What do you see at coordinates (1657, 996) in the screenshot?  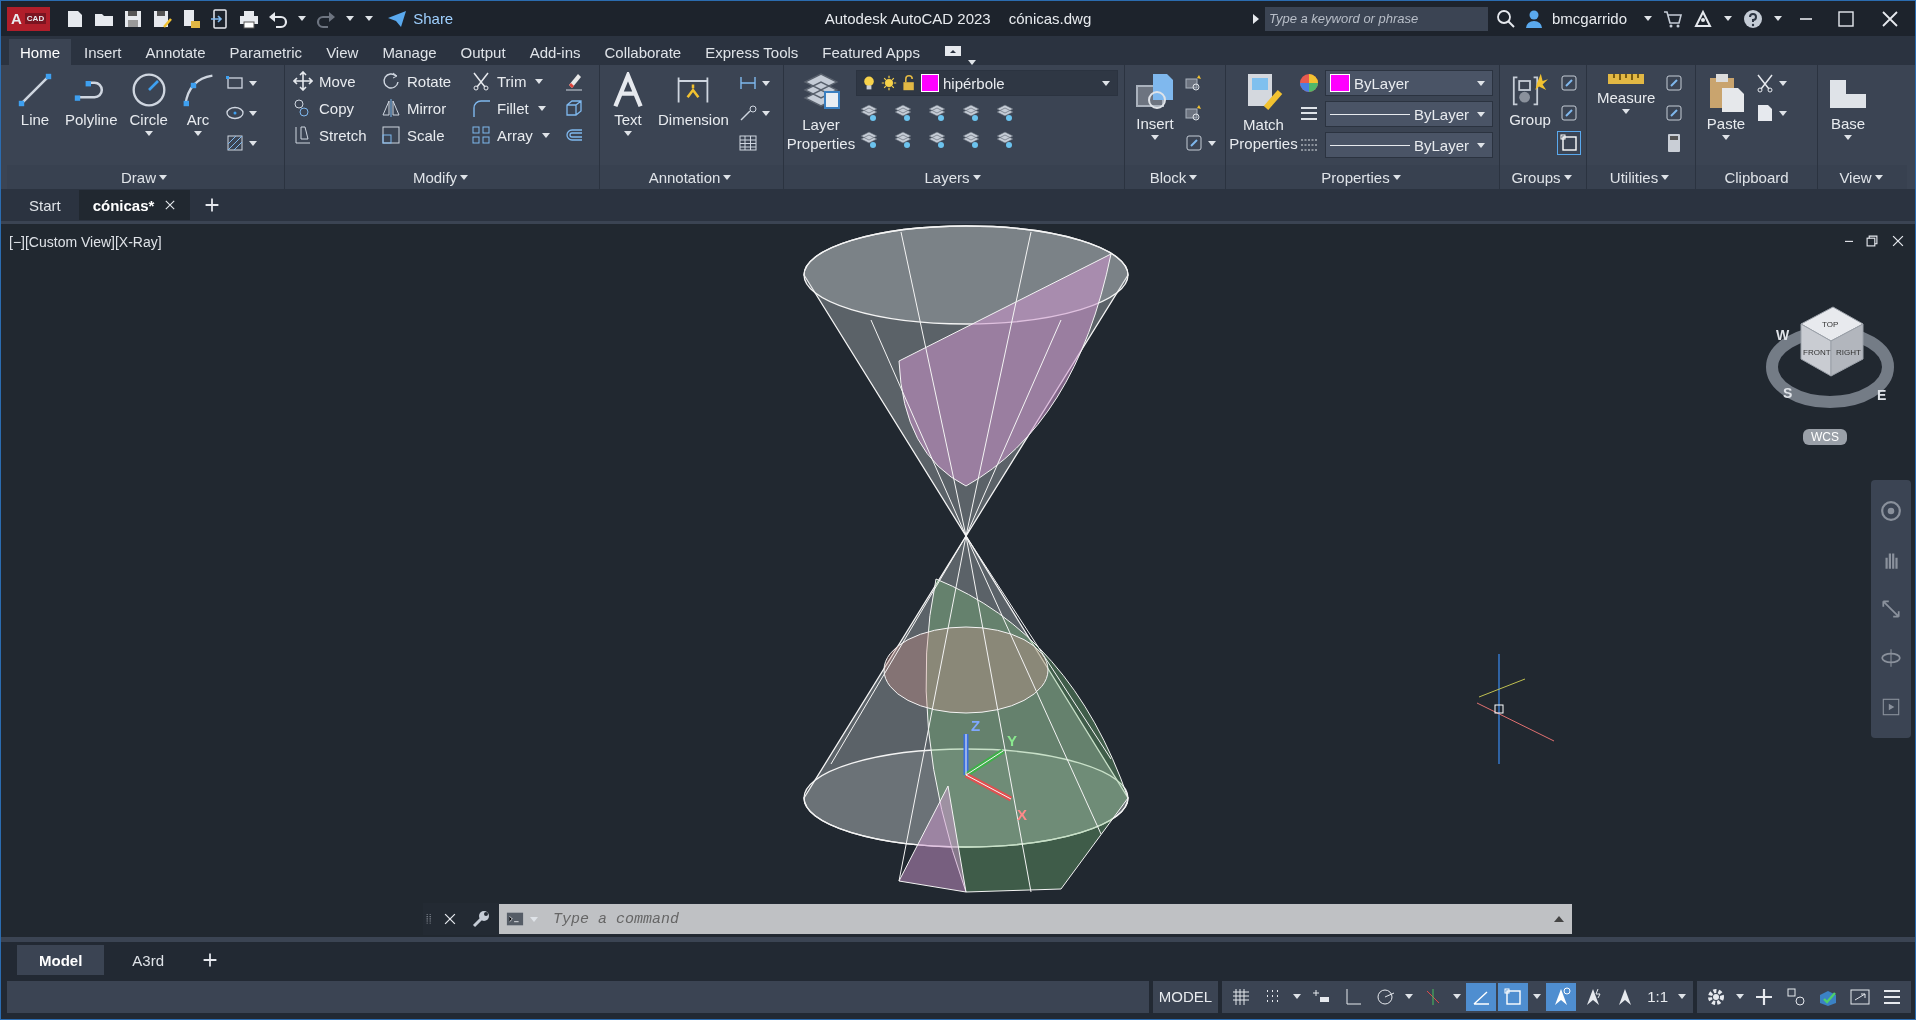 I see `annotation-scale-button: 1:1` at bounding box center [1657, 996].